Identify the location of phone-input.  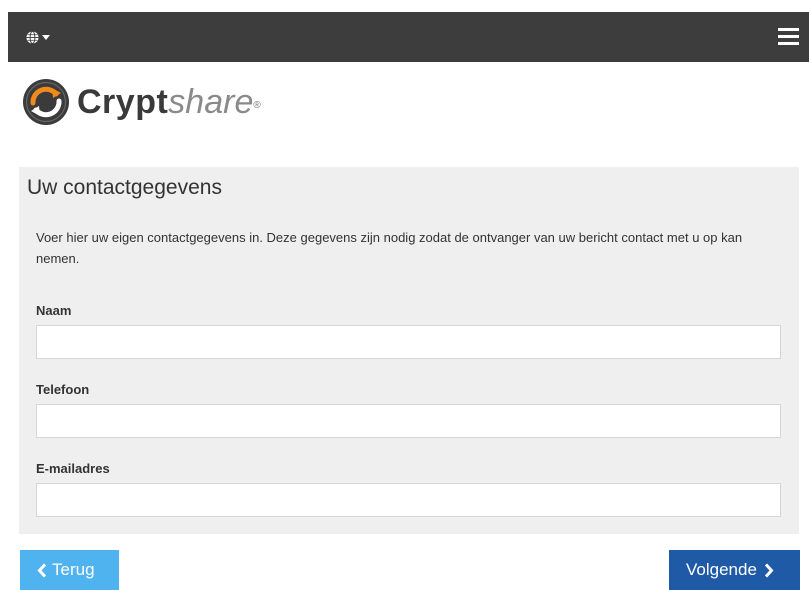
(408, 421).